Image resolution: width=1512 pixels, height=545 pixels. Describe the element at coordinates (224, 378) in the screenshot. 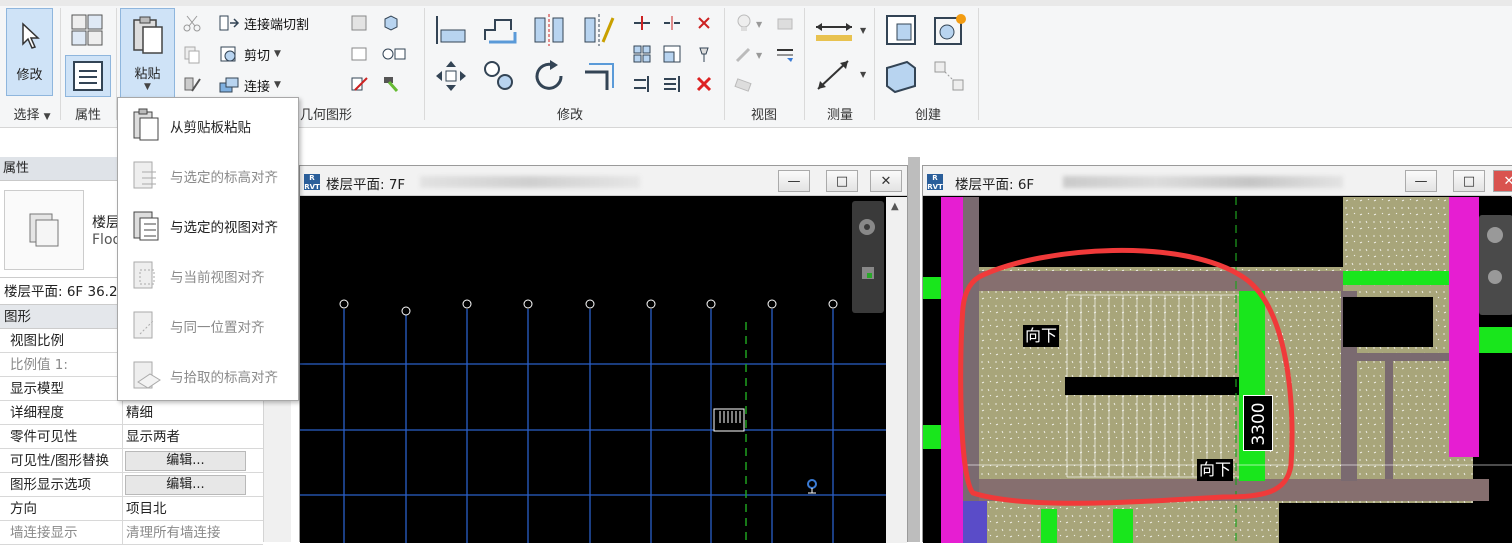

I see `menu-item-label: 与拾取的标高对齐` at that location.